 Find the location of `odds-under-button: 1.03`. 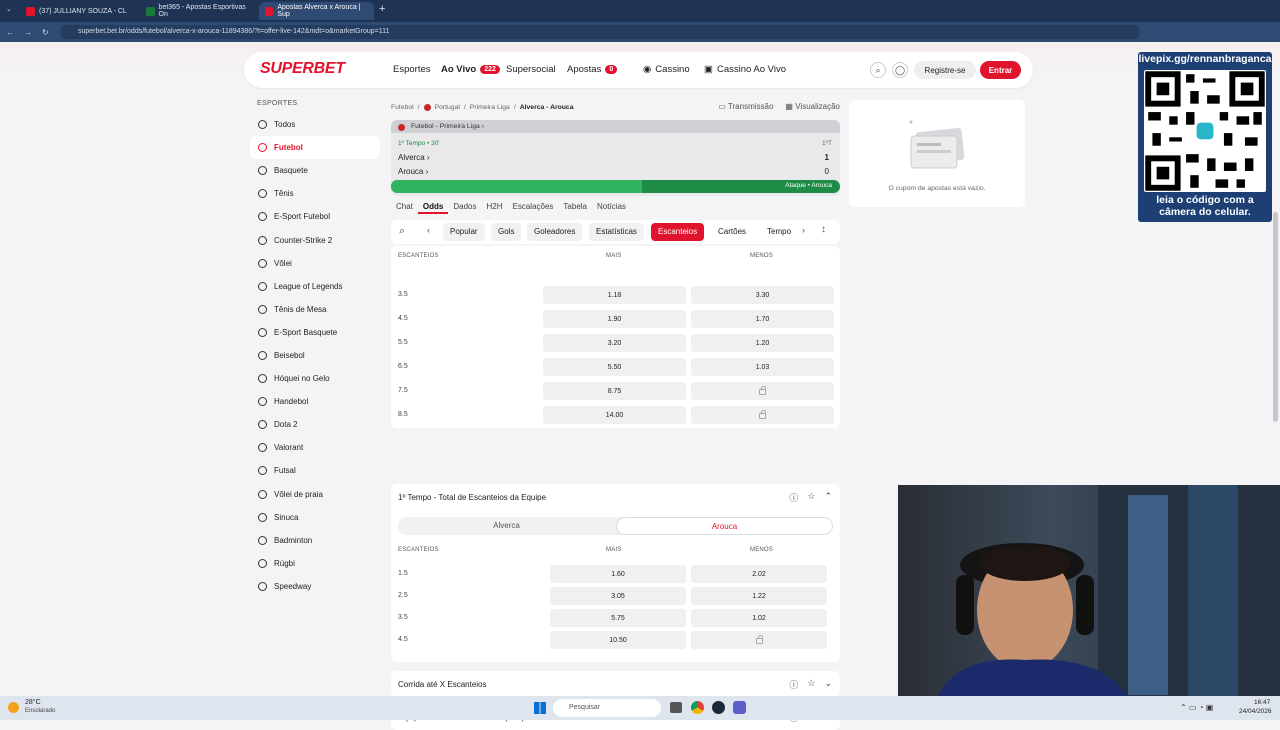

odds-under-button: 1.03 is located at coordinates (762, 367).